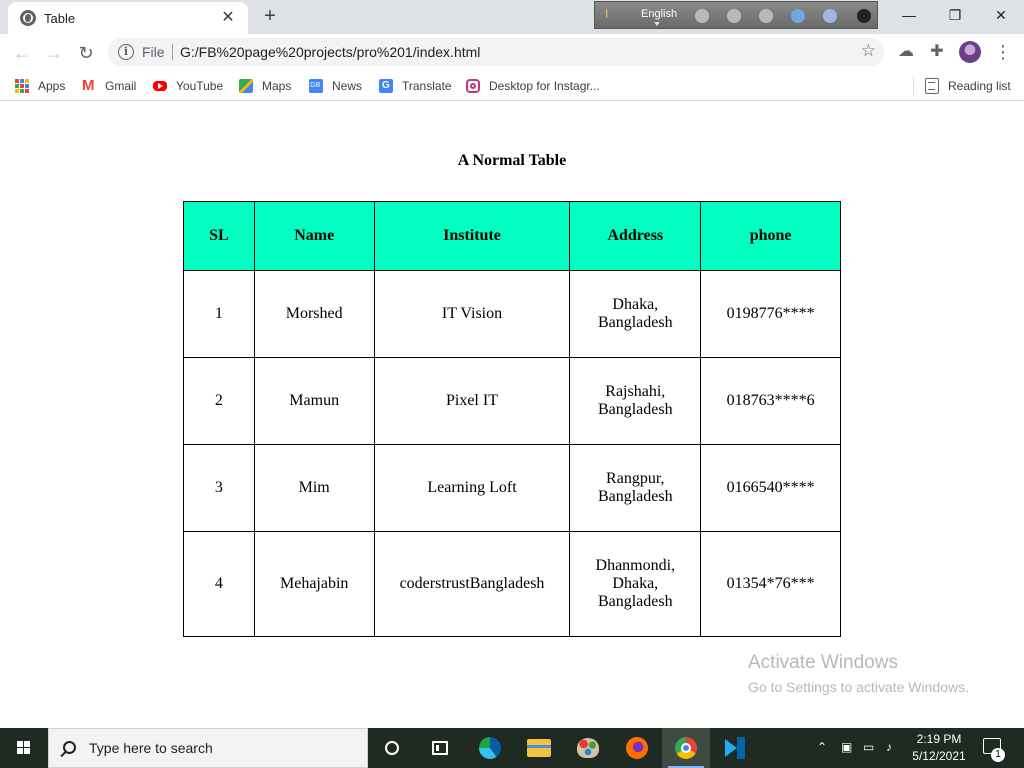 This screenshot has height=768, width=1024. I want to click on taskbar-vscode, so click(735, 748).